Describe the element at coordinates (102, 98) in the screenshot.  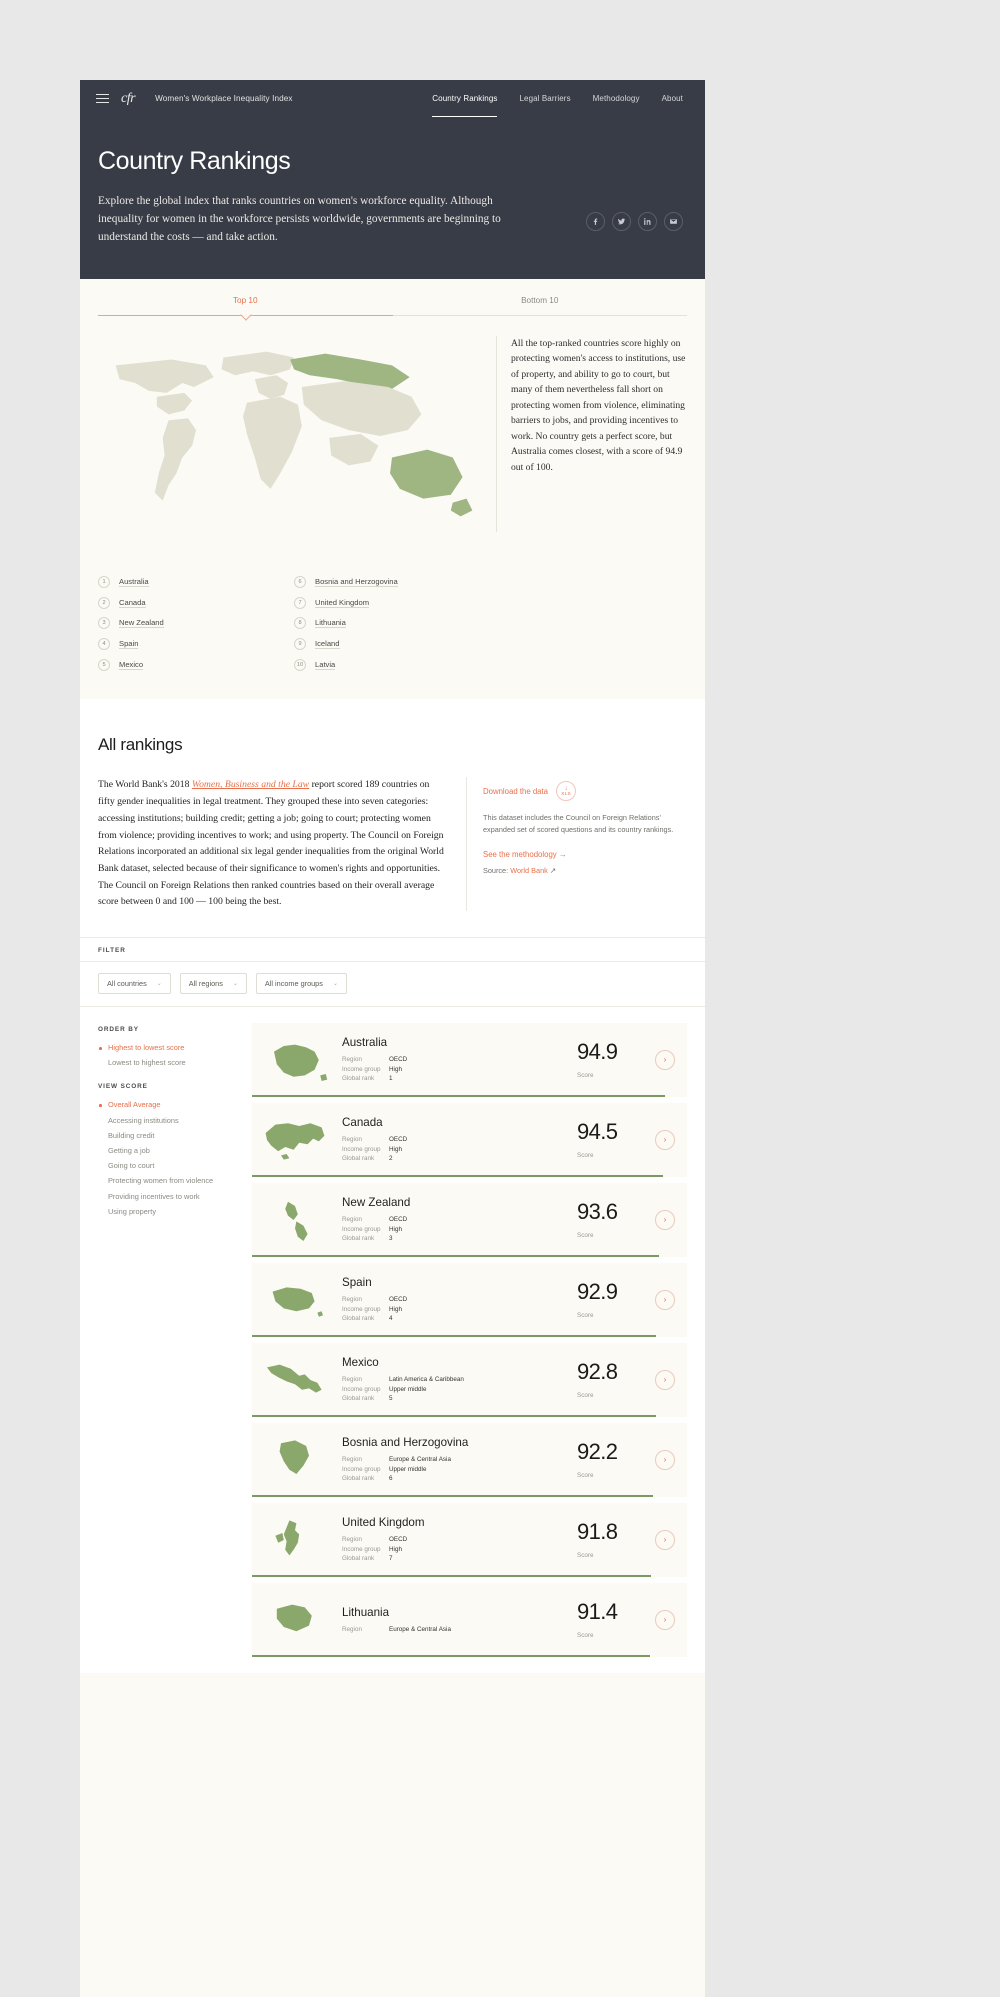
I see `hamburger-menu-icon` at that location.